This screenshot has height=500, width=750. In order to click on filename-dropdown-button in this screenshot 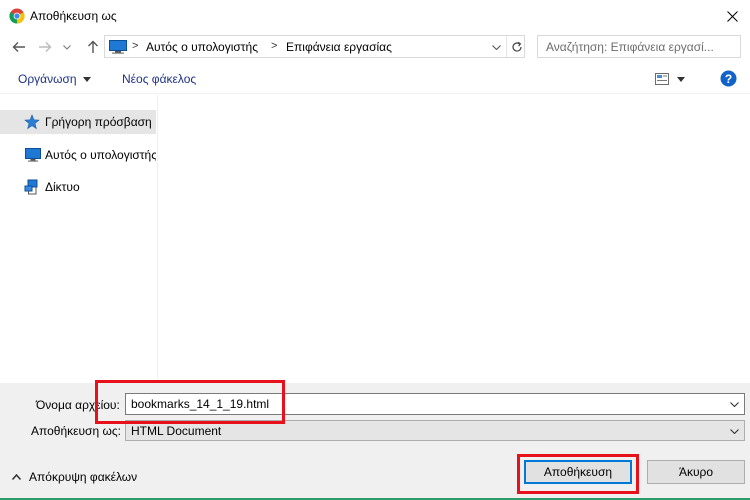, I will do `click(734, 404)`.